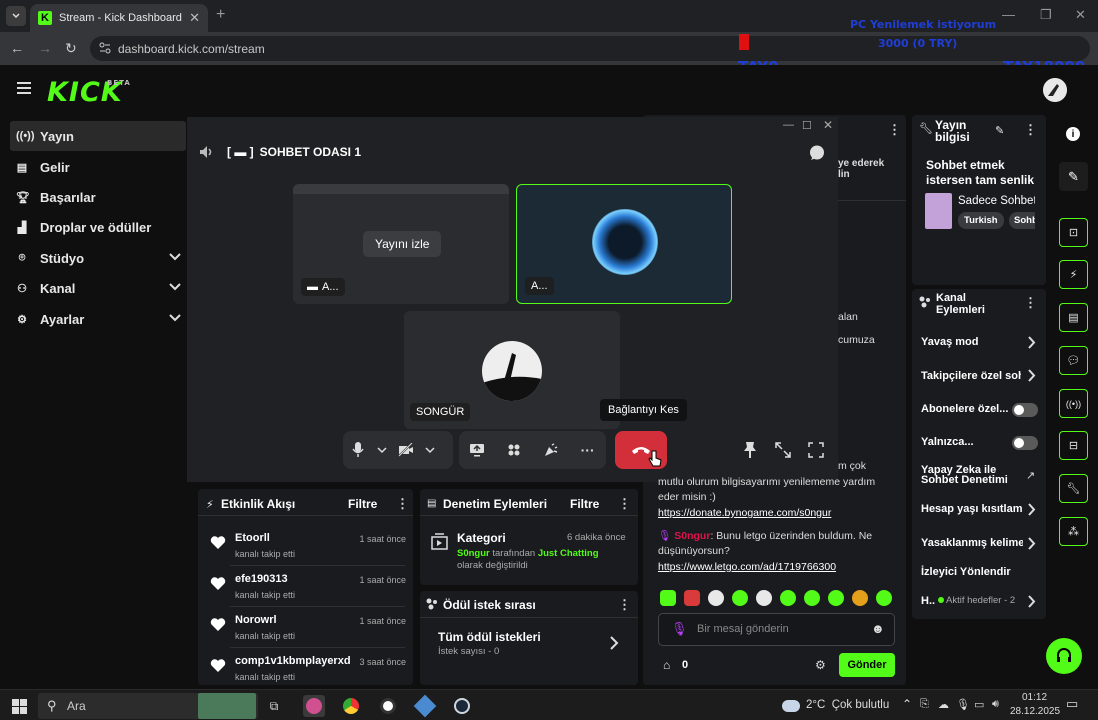 The image size is (1098, 720). What do you see at coordinates (995, 704) in the screenshot?
I see `volume-icon: 🔊︎` at bounding box center [995, 704].